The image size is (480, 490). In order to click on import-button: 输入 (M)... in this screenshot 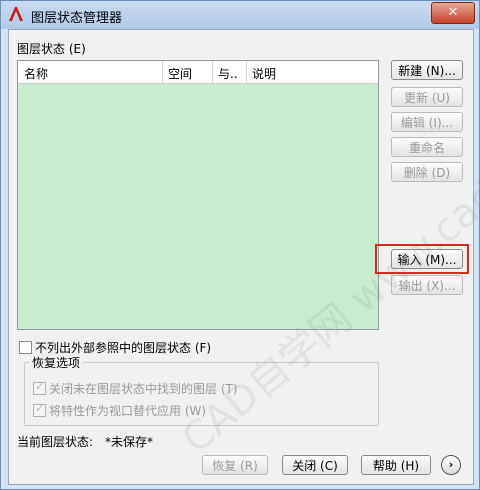, I will do `click(427, 259)`.